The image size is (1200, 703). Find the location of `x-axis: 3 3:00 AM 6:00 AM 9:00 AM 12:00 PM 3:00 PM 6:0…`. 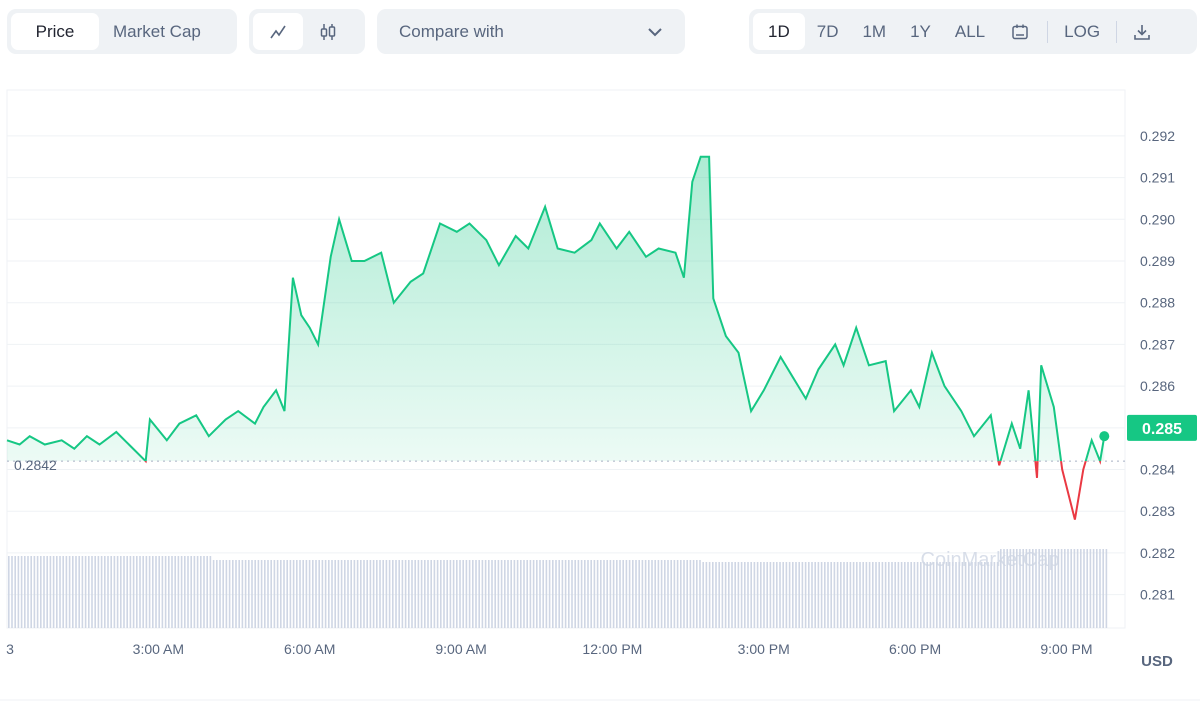

x-axis: 3 3:00 AM 6:00 AM 9:00 AM 12:00 PM 3:00 PM 6:0… is located at coordinates (549, 649).